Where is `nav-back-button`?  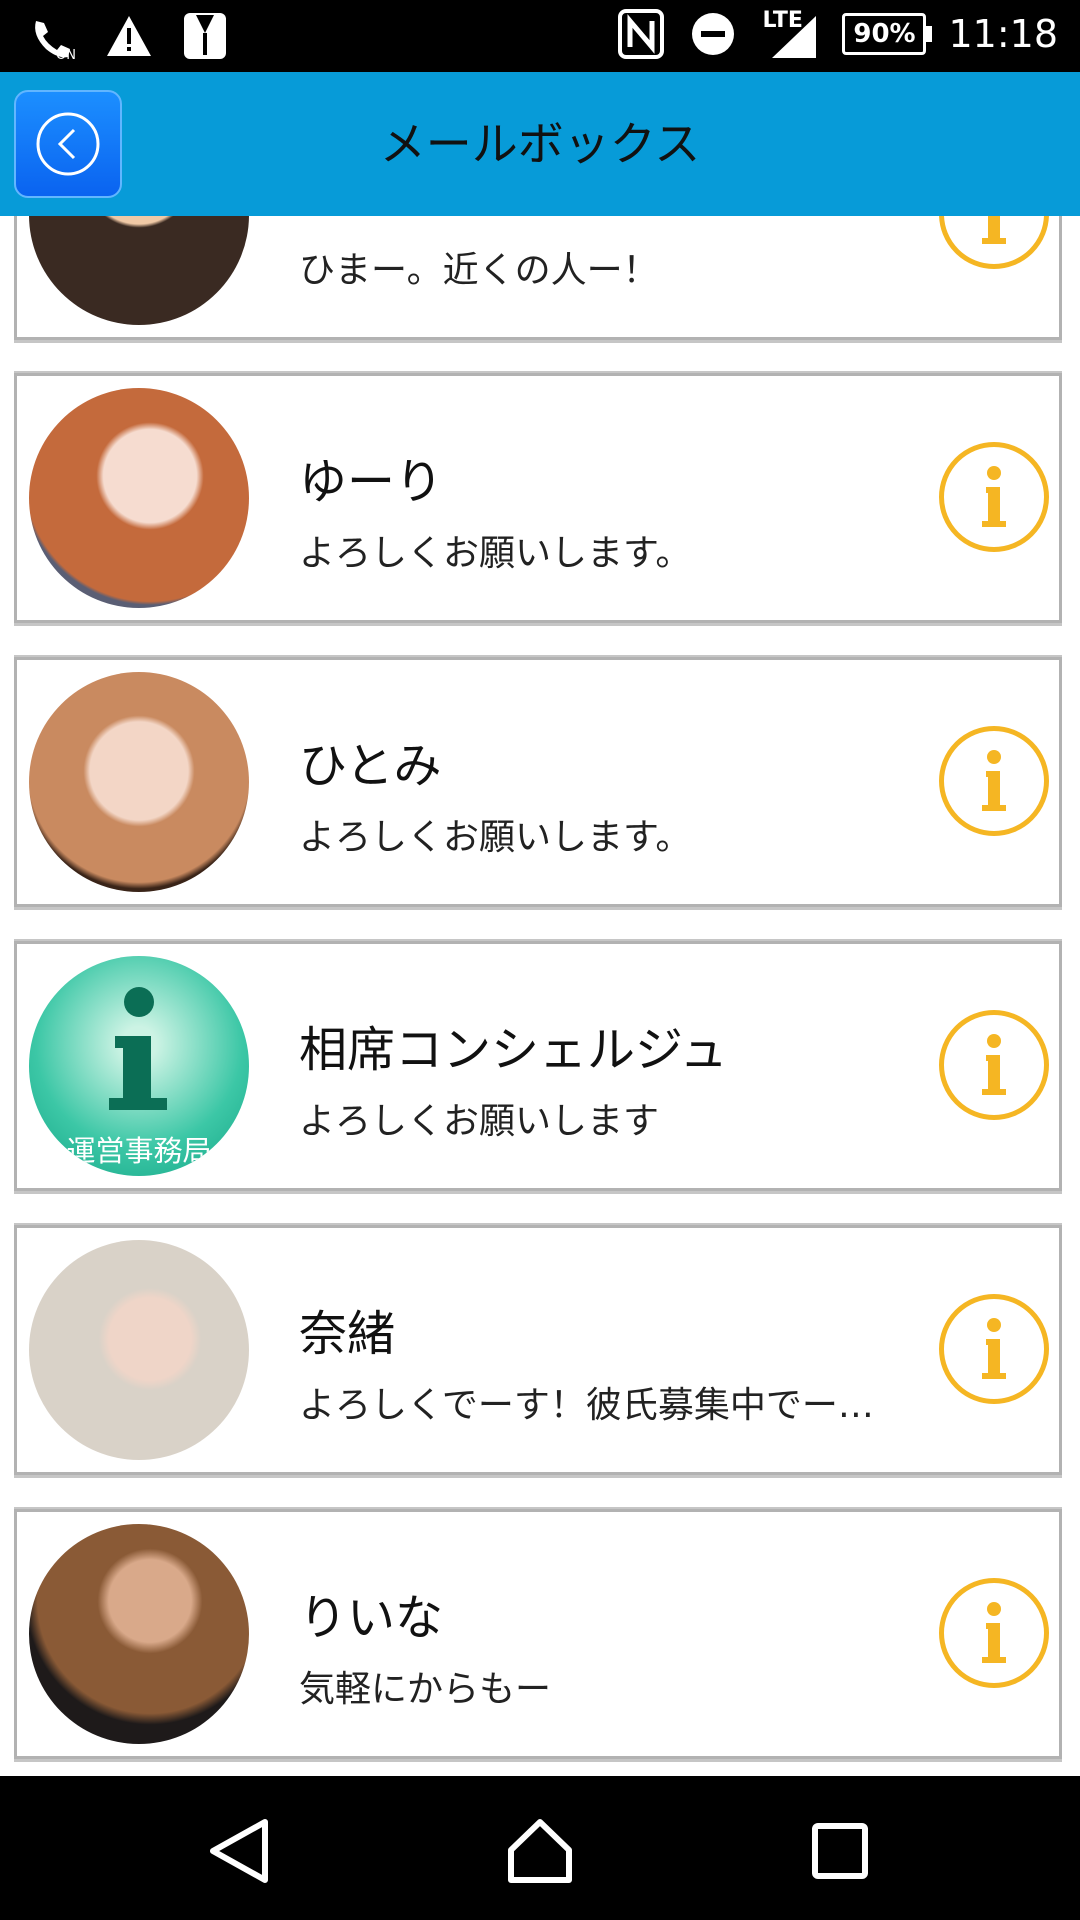 nav-back-button is located at coordinates (240, 1851).